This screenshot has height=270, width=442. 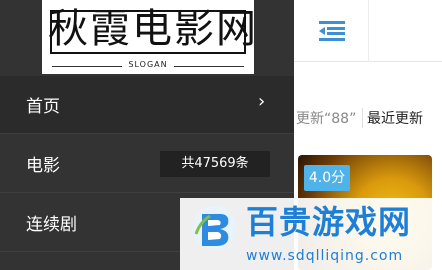 What do you see at coordinates (329, 222) in the screenshot?
I see `watermark-title: 百贵游戏网` at bounding box center [329, 222].